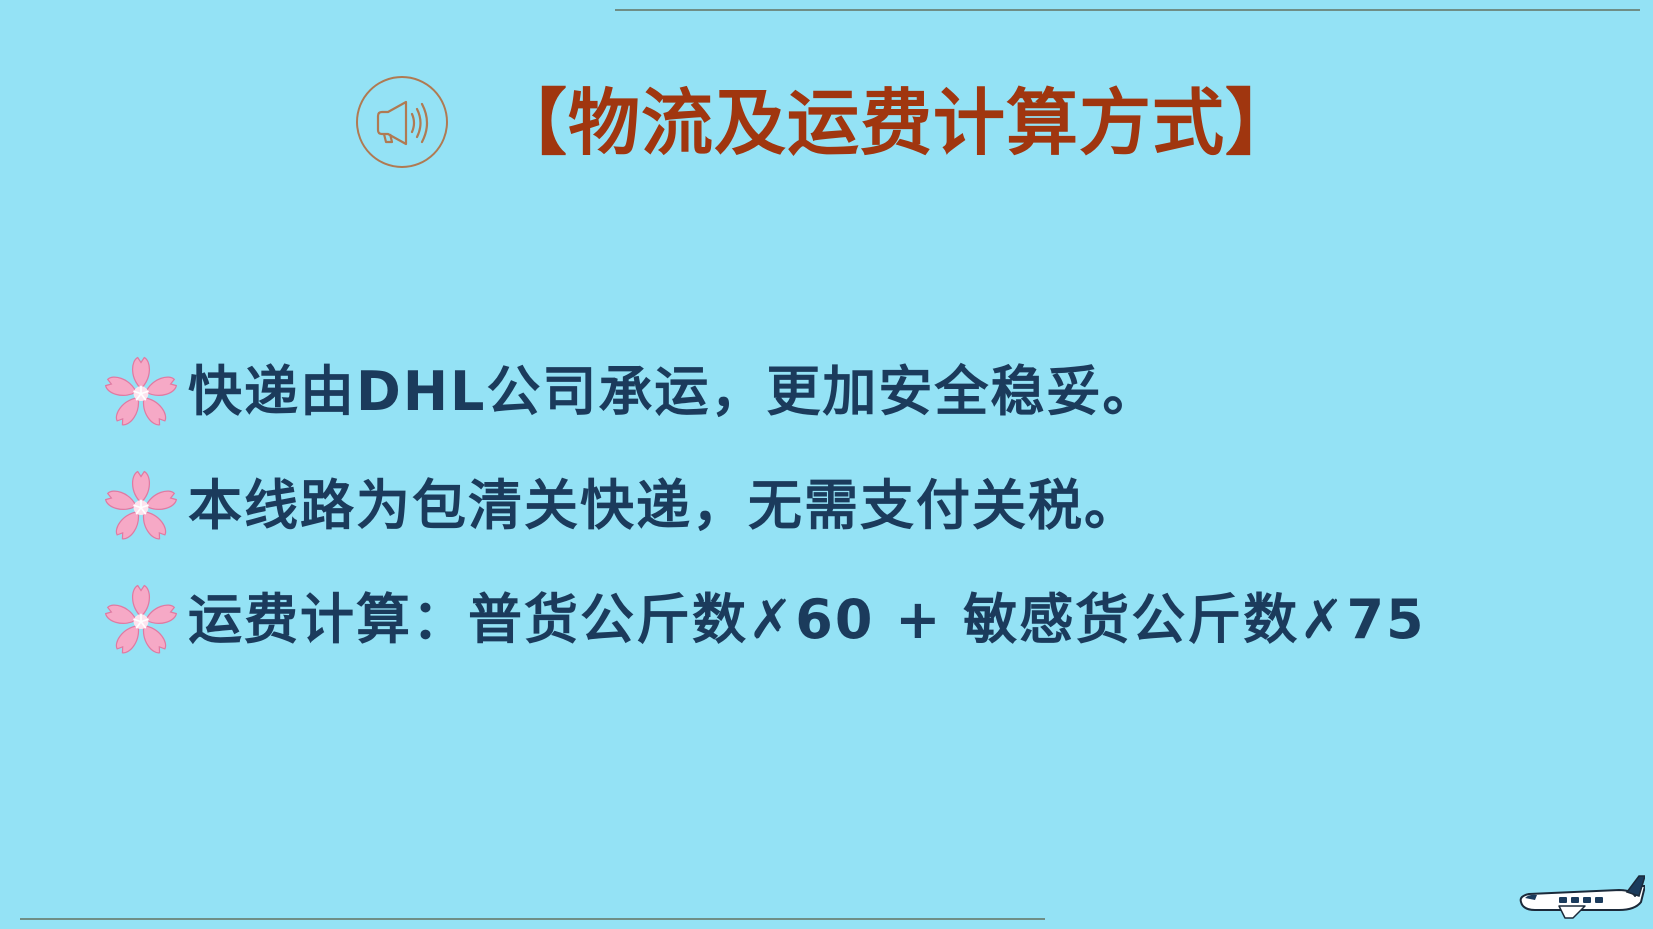 This screenshot has width=1653, height=929. Describe the element at coordinates (807, 619) in the screenshot. I see `bullet-text: 运费计算：普货公斤数✗60 + 敏感货公斤数✗75` at that location.